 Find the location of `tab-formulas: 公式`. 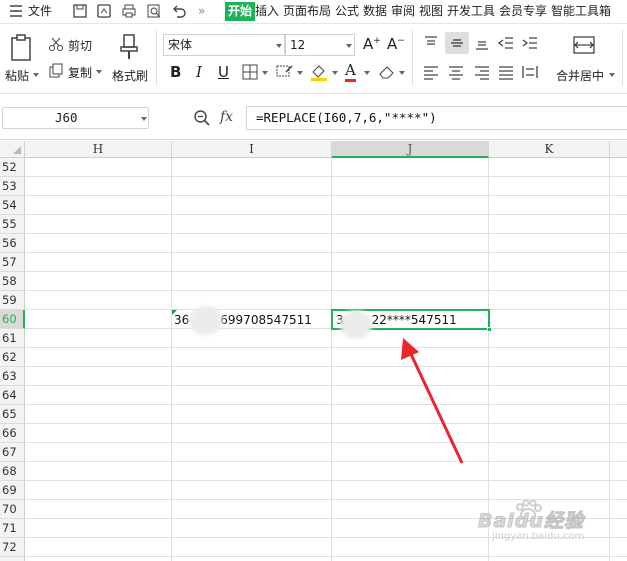

tab-formulas: 公式 is located at coordinates (347, 11).